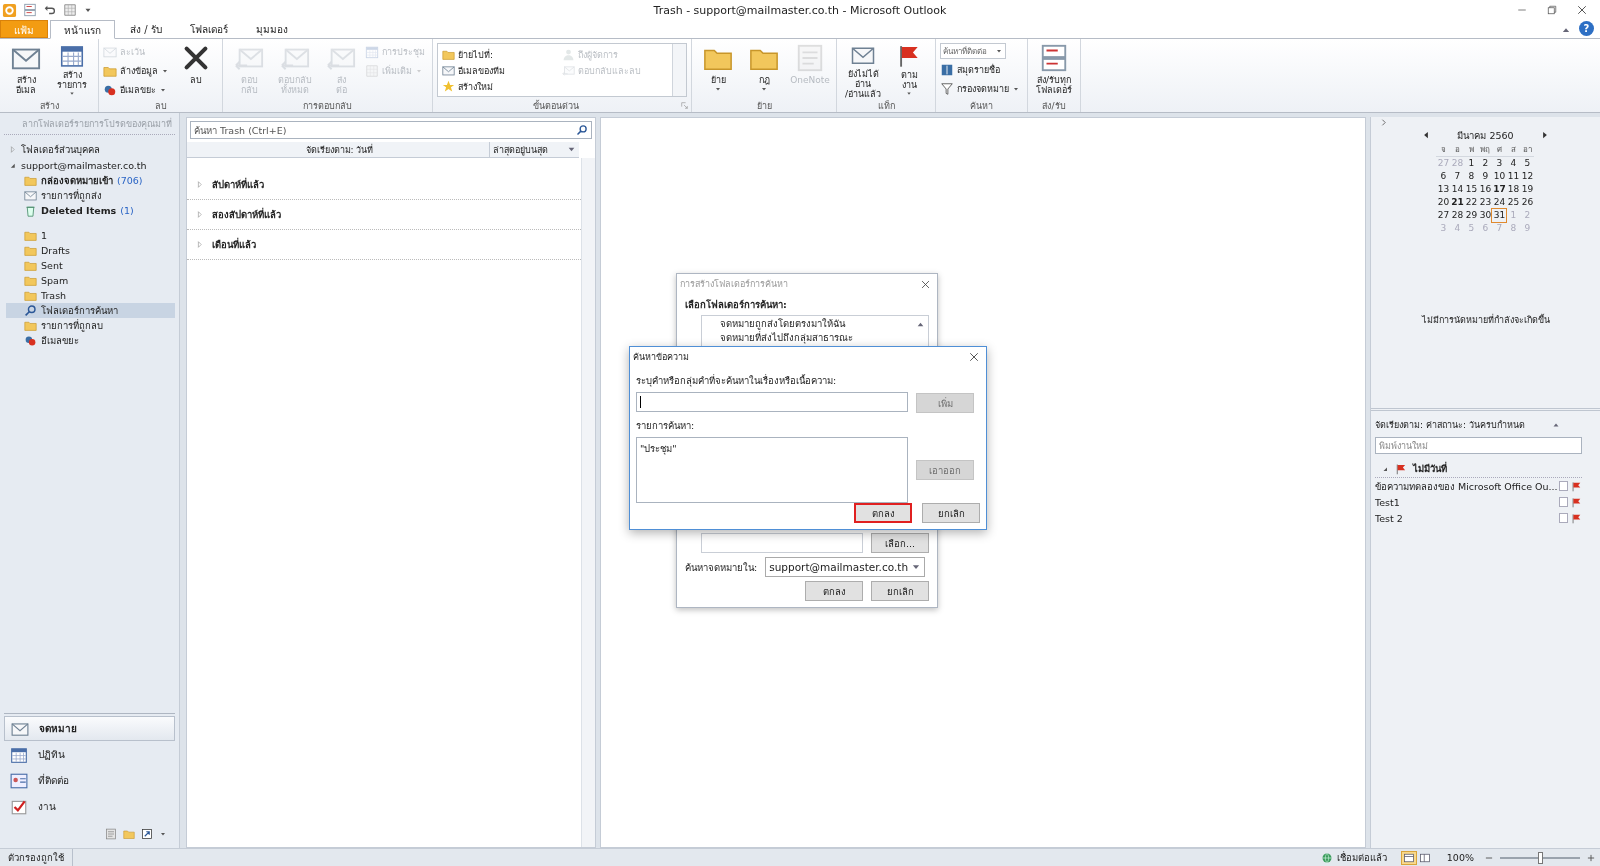  Describe the element at coordinates (1457, 176) in the screenshot. I see `calendar-day: 7` at that location.